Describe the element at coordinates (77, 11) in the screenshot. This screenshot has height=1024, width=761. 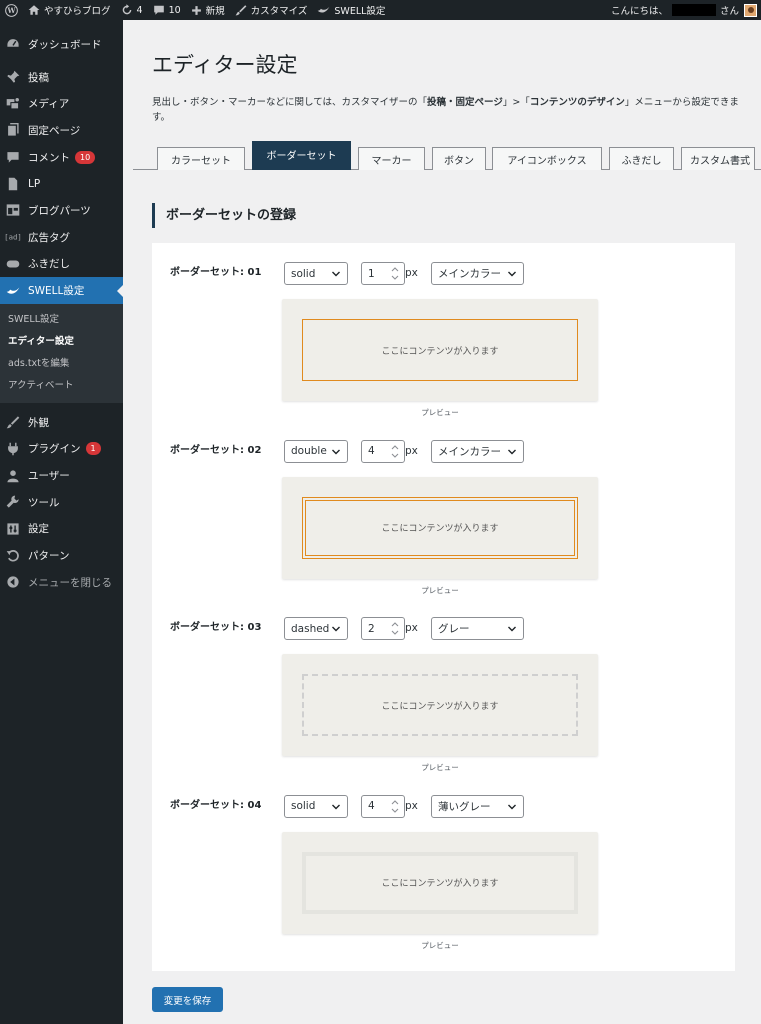
I see `site-name: やすひらブログ` at that location.